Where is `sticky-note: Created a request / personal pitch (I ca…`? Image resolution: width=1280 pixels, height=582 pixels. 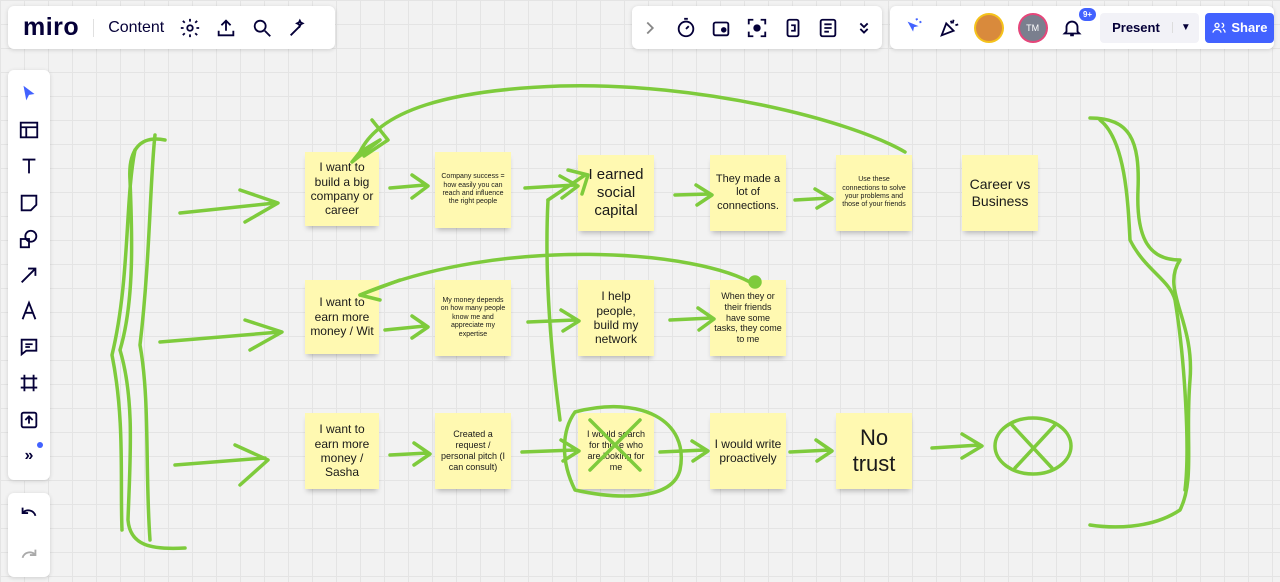 sticky-note: Created a request / personal pitch (I ca… is located at coordinates (473, 451).